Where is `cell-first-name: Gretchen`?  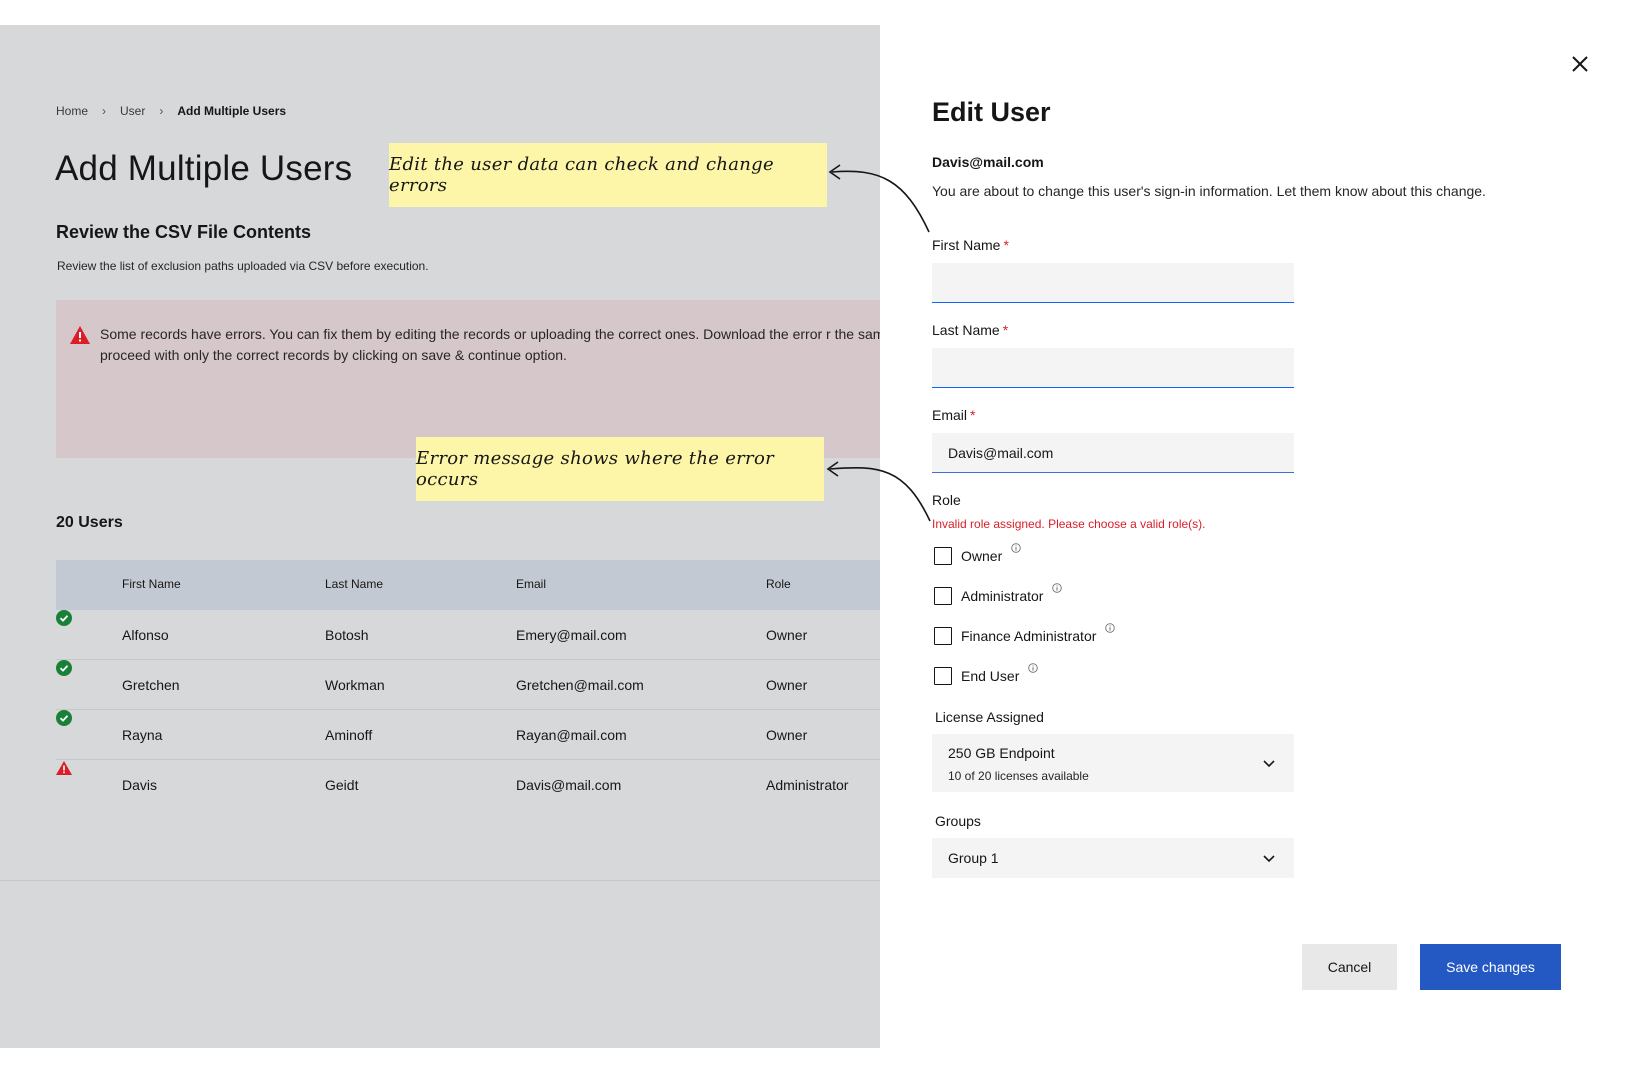 cell-first-name: Gretchen is located at coordinates (151, 685).